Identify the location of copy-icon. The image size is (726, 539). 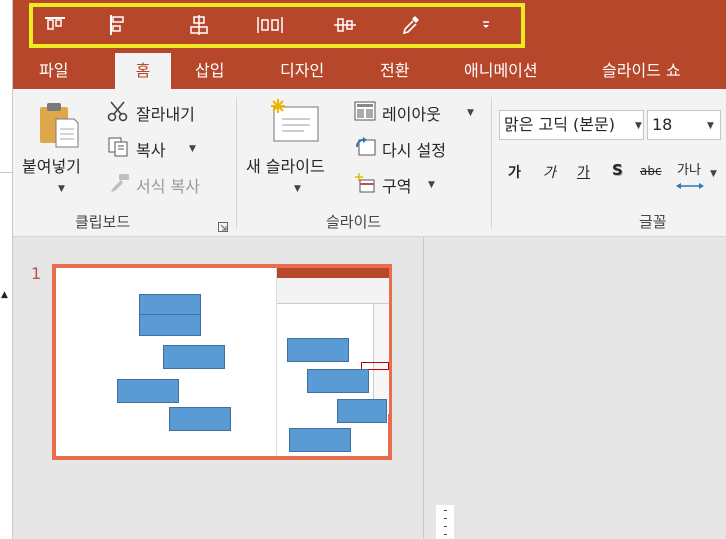
(118, 149).